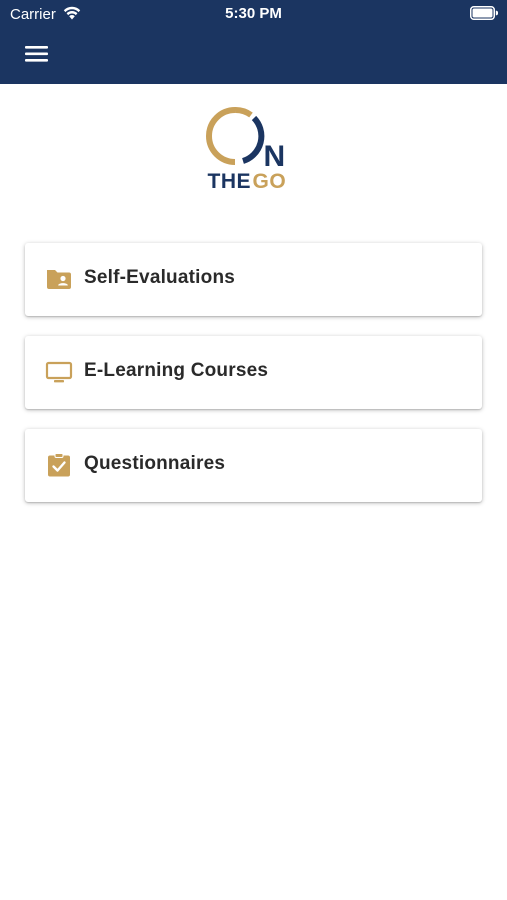 The height and width of the screenshot is (900, 507). What do you see at coordinates (274, 156) in the screenshot?
I see `logo-letter-n: N` at bounding box center [274, 156].